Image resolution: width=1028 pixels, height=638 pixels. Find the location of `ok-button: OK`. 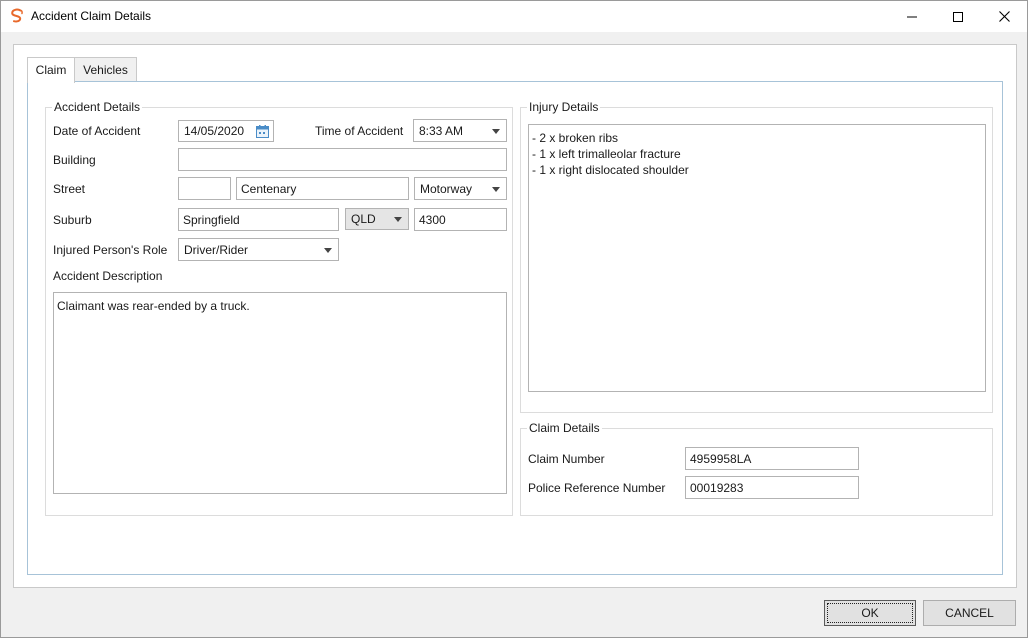

ok-button: OK is located at coordinates (870, 613).